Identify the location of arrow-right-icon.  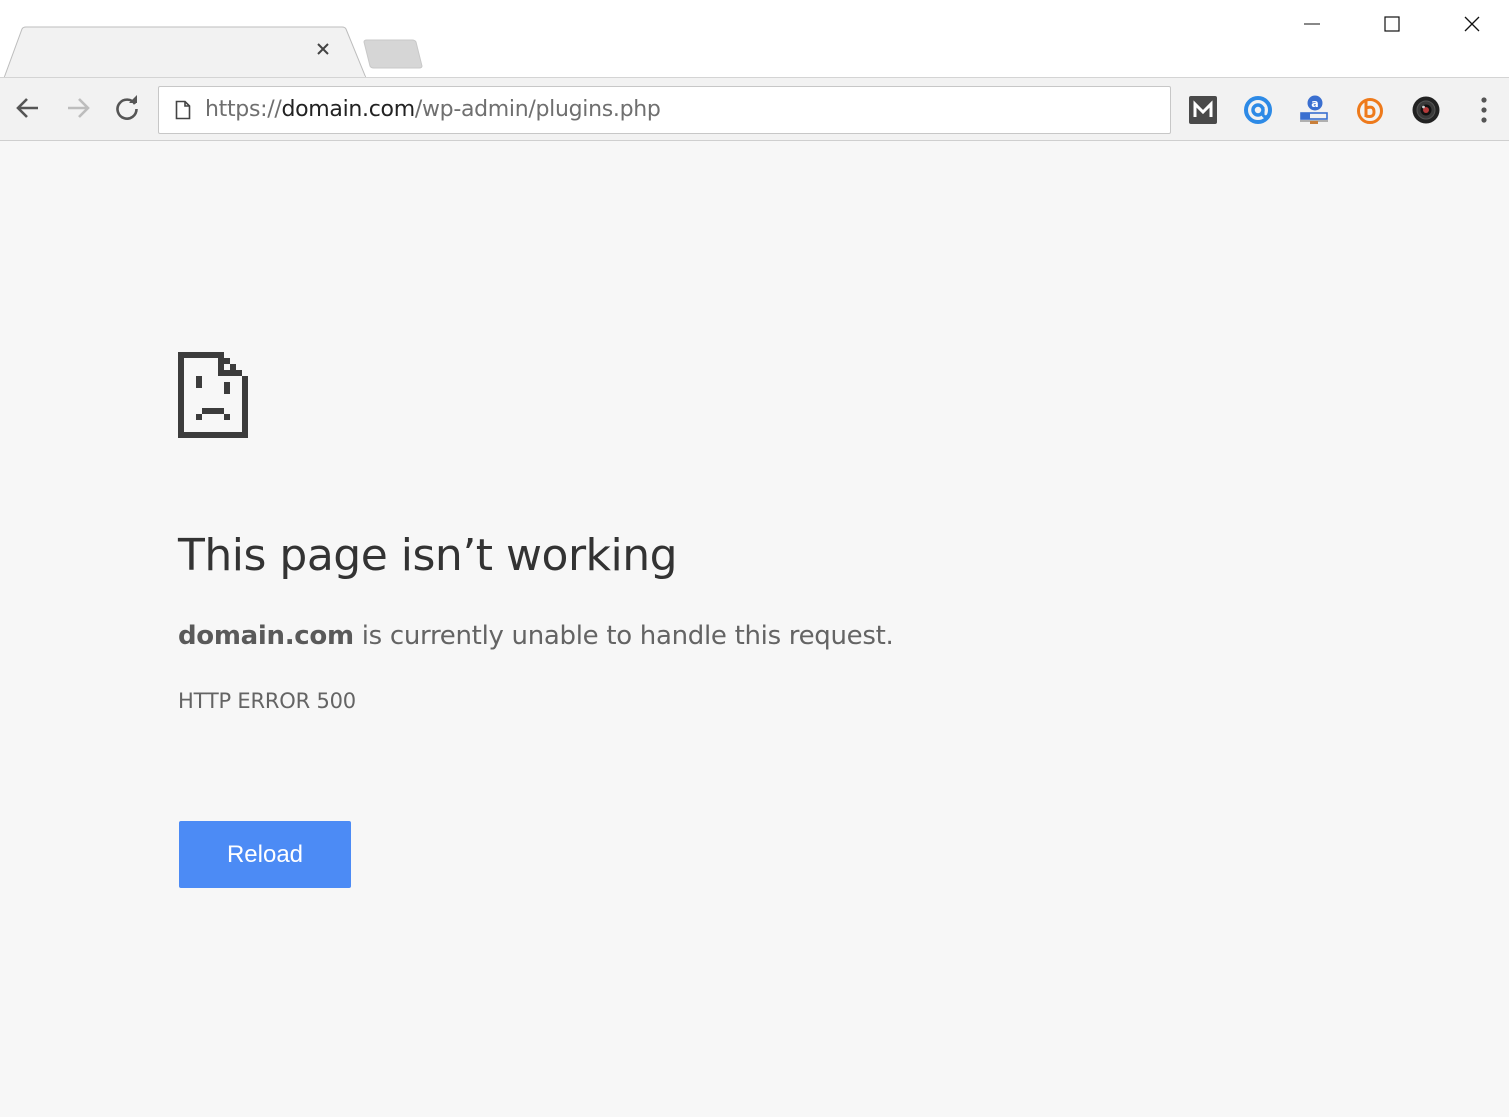
(79, 108).